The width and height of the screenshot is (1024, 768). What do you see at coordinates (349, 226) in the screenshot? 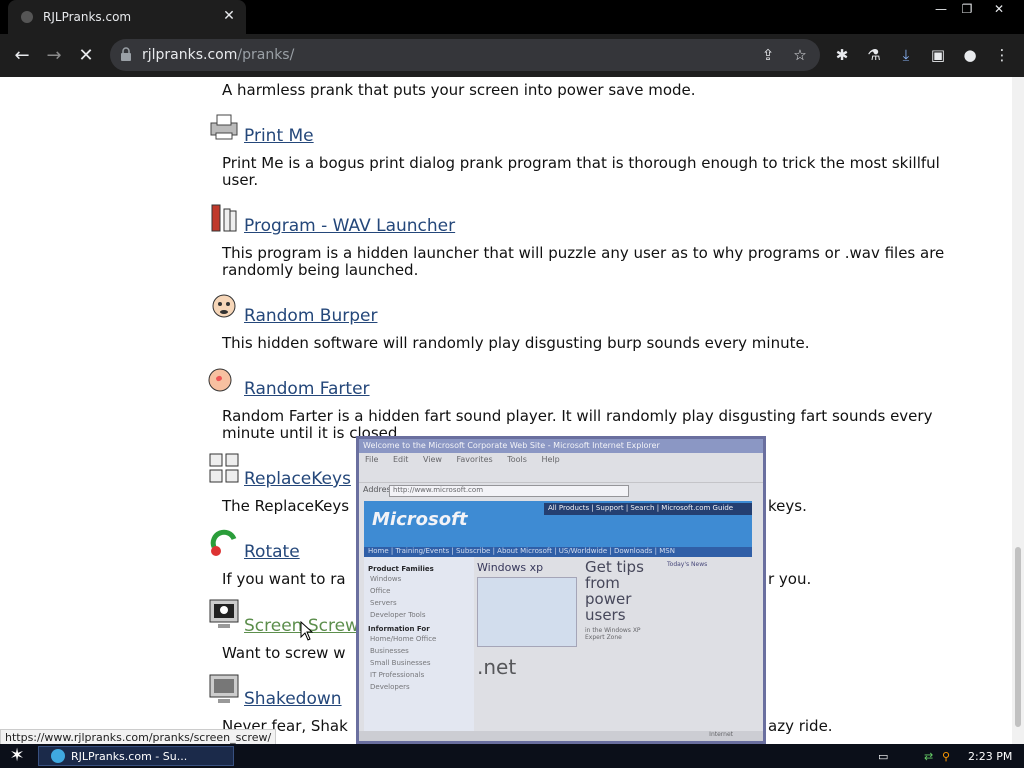
I see `prank-link-wav-launcher: Program - WAV Launcher` at bounding box center [349, 226].